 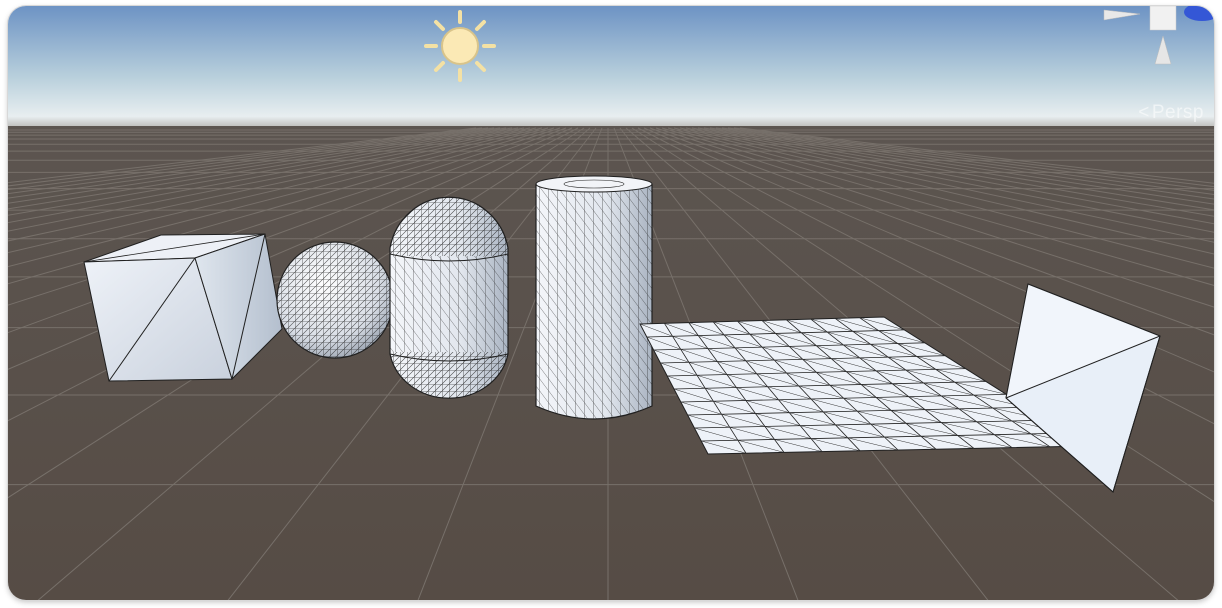 What do you see at coordinates (449, 299) in the screenshot?
I see `capsule-mesh` at bounding box center [449, 299].